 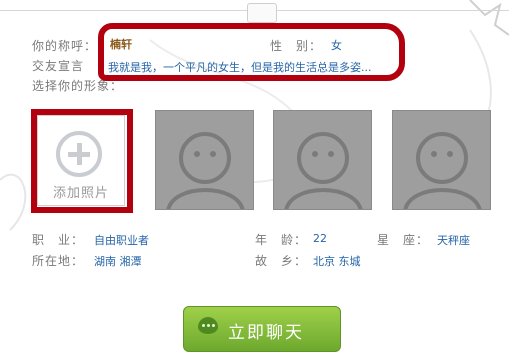 What do you see at coordinates (281, 240) in the screenshot?
I see `age-label: 年 龄：` at bounding box center [281, 240].